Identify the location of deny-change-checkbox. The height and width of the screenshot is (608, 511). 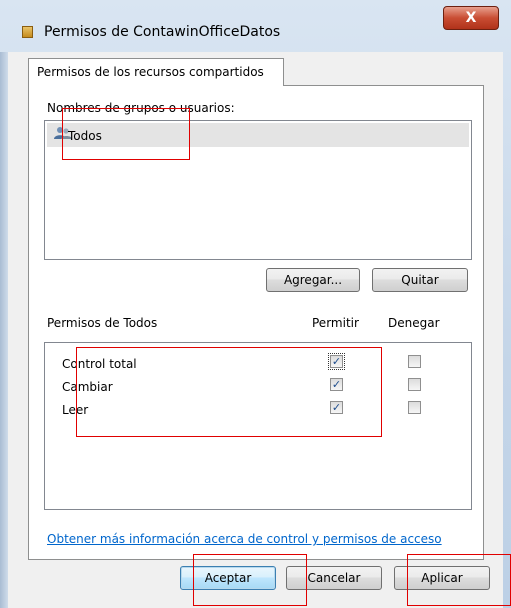
(414, 384).